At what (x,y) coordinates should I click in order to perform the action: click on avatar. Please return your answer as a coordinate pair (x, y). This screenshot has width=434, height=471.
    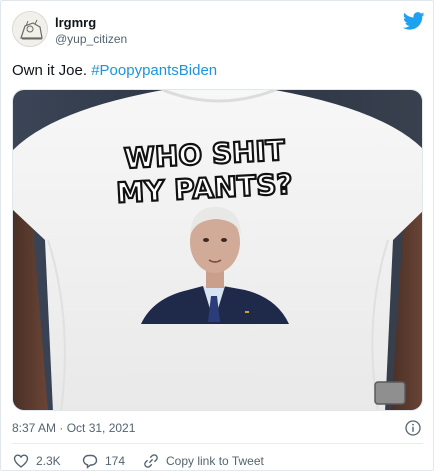
    Looking at the image, I should click on (30, 29).